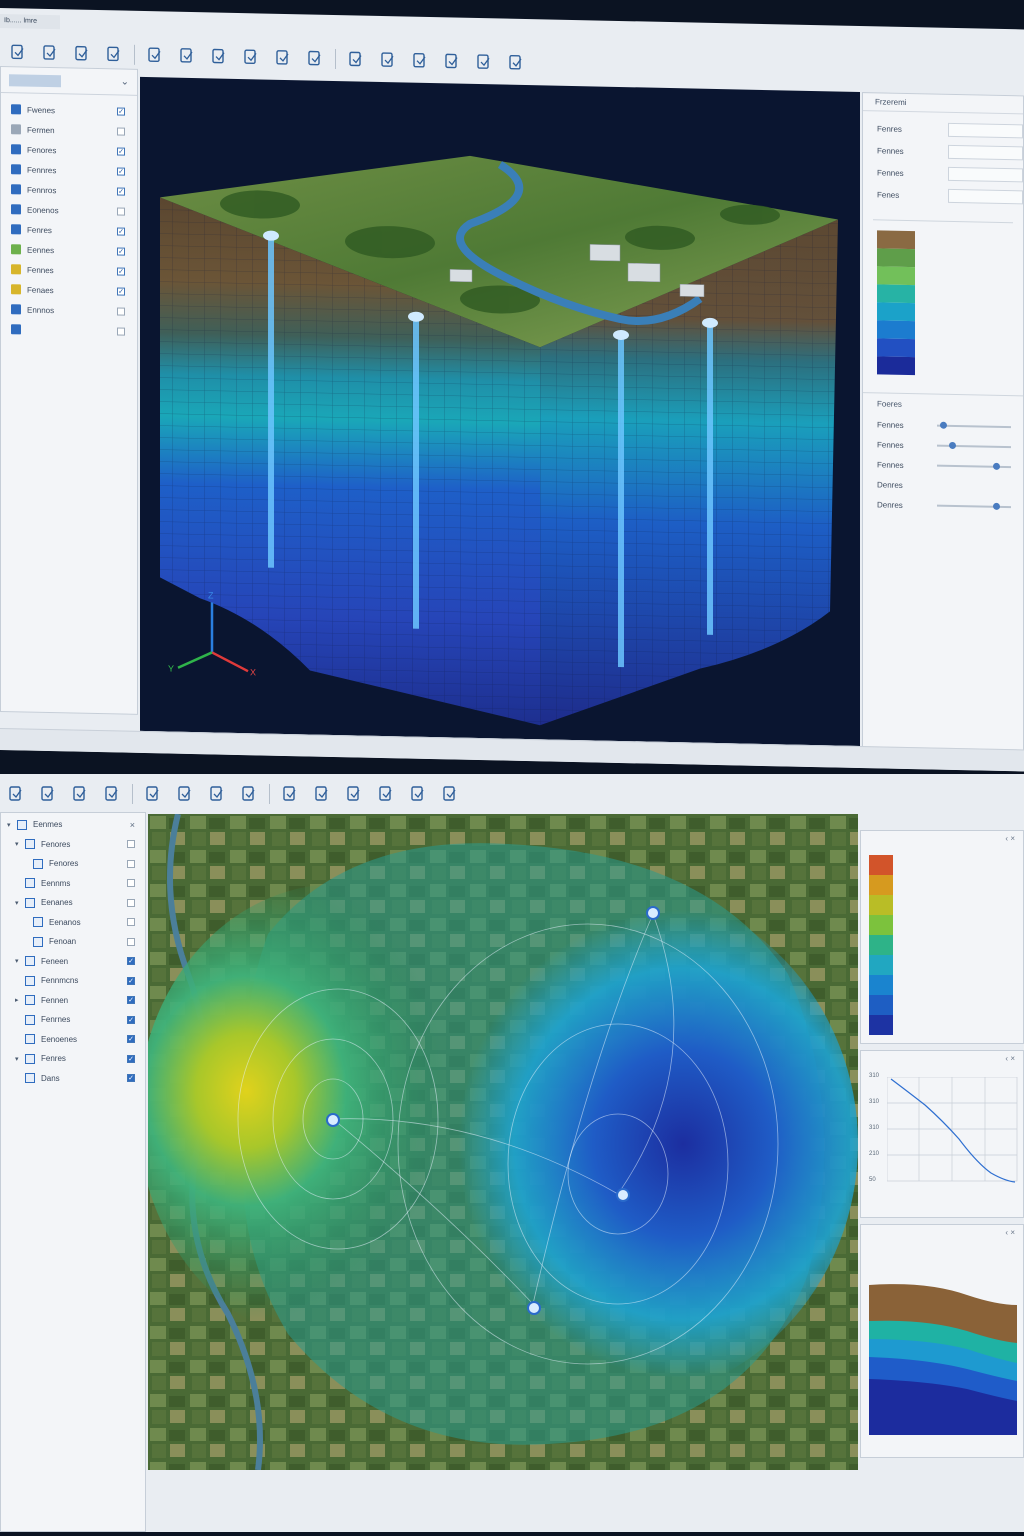  I want to click on layer-item: Eonenos, so click(69, 210).